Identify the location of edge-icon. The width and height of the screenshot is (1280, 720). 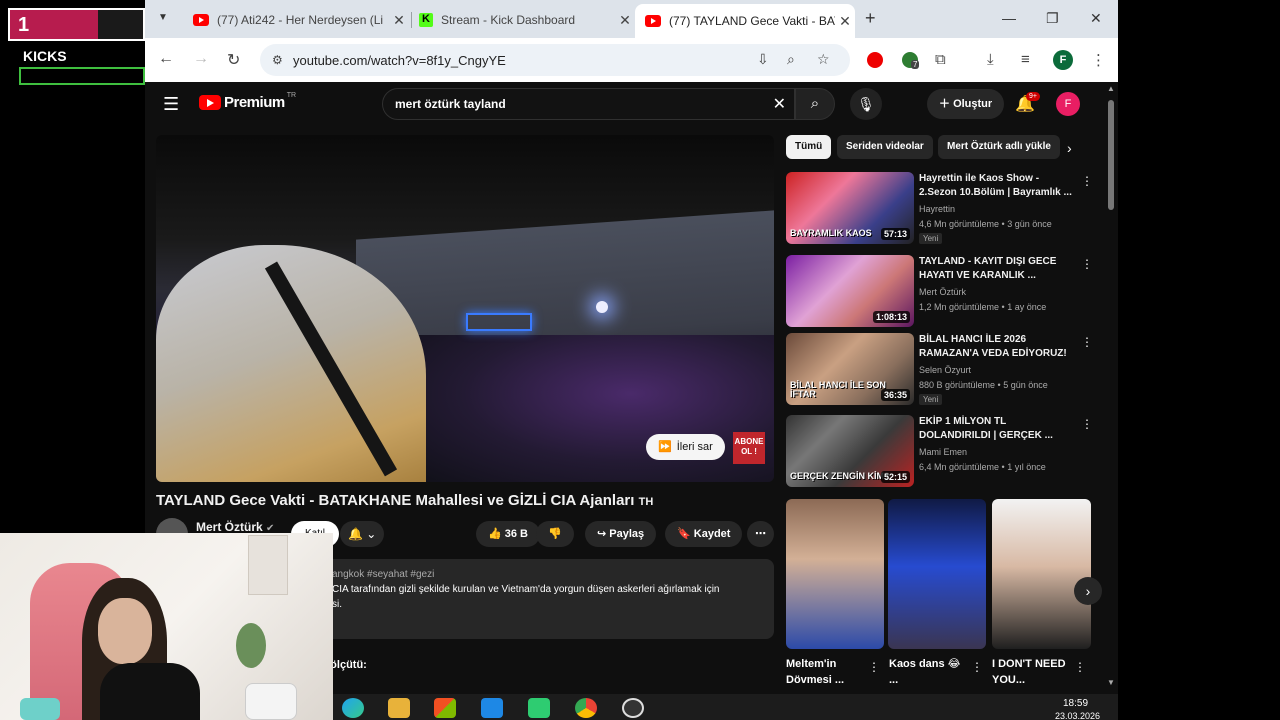
(353, 708).